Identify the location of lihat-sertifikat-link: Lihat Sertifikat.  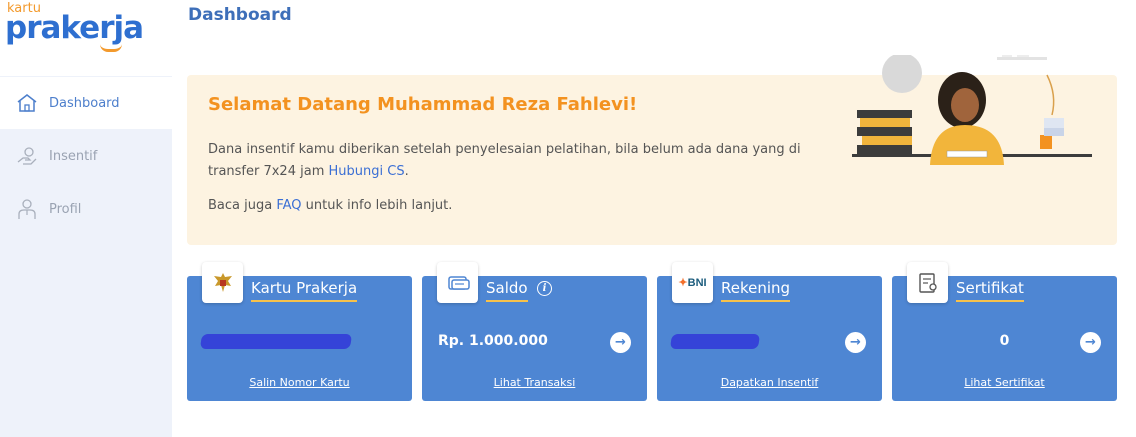
(1004, 382).